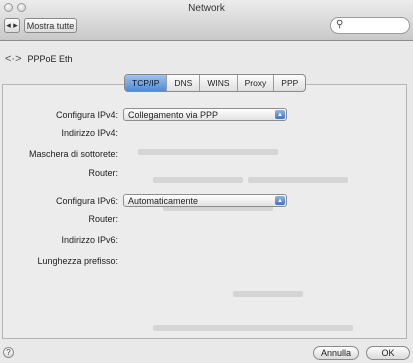 This screenshot has height=363, width=413. I want to click on tab-ppp: PPP, so click(289, 83).